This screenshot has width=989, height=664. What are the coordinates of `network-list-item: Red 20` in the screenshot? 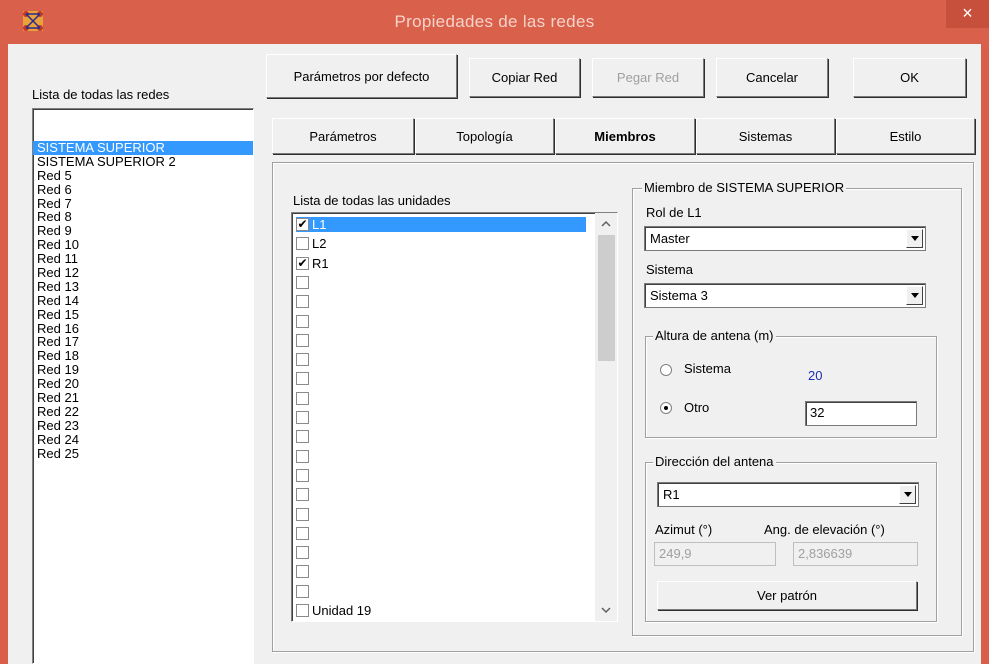 It's located at (143, 384).